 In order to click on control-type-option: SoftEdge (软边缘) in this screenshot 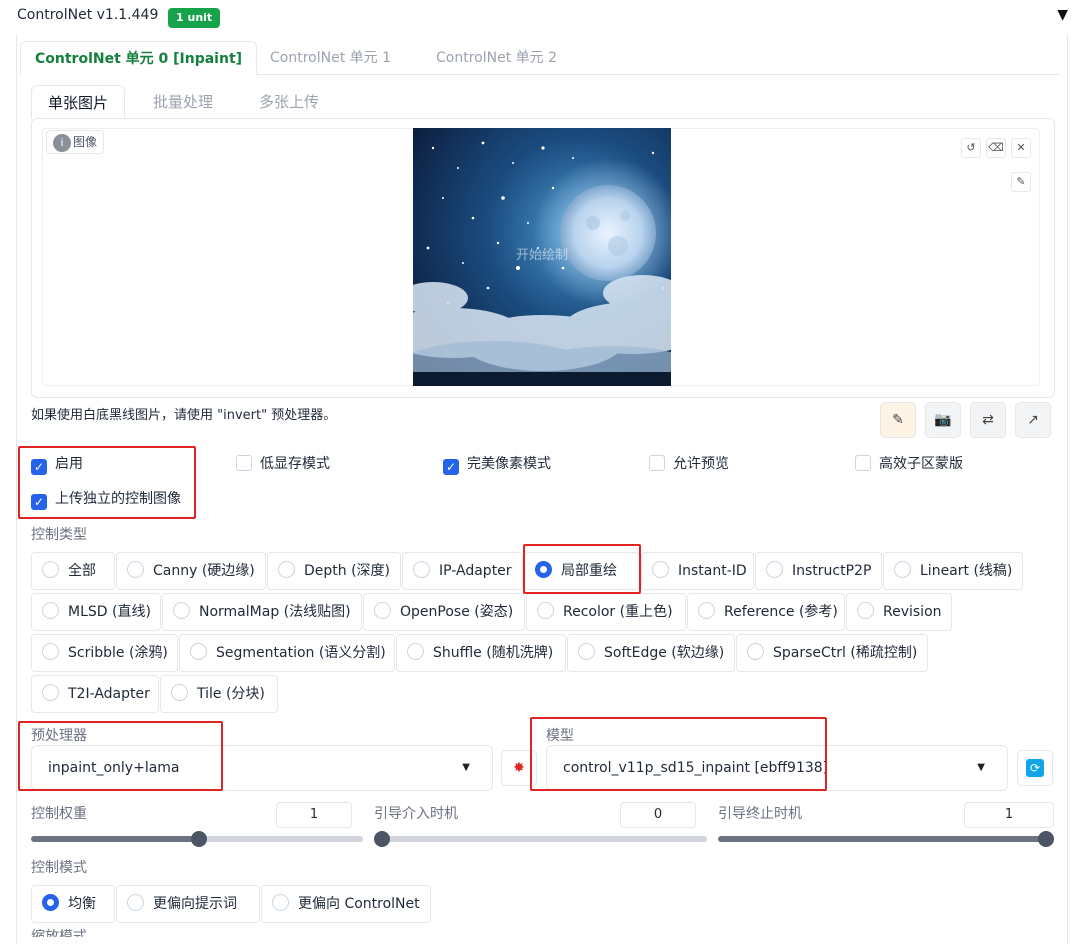, I will do `click(651, 653)`.